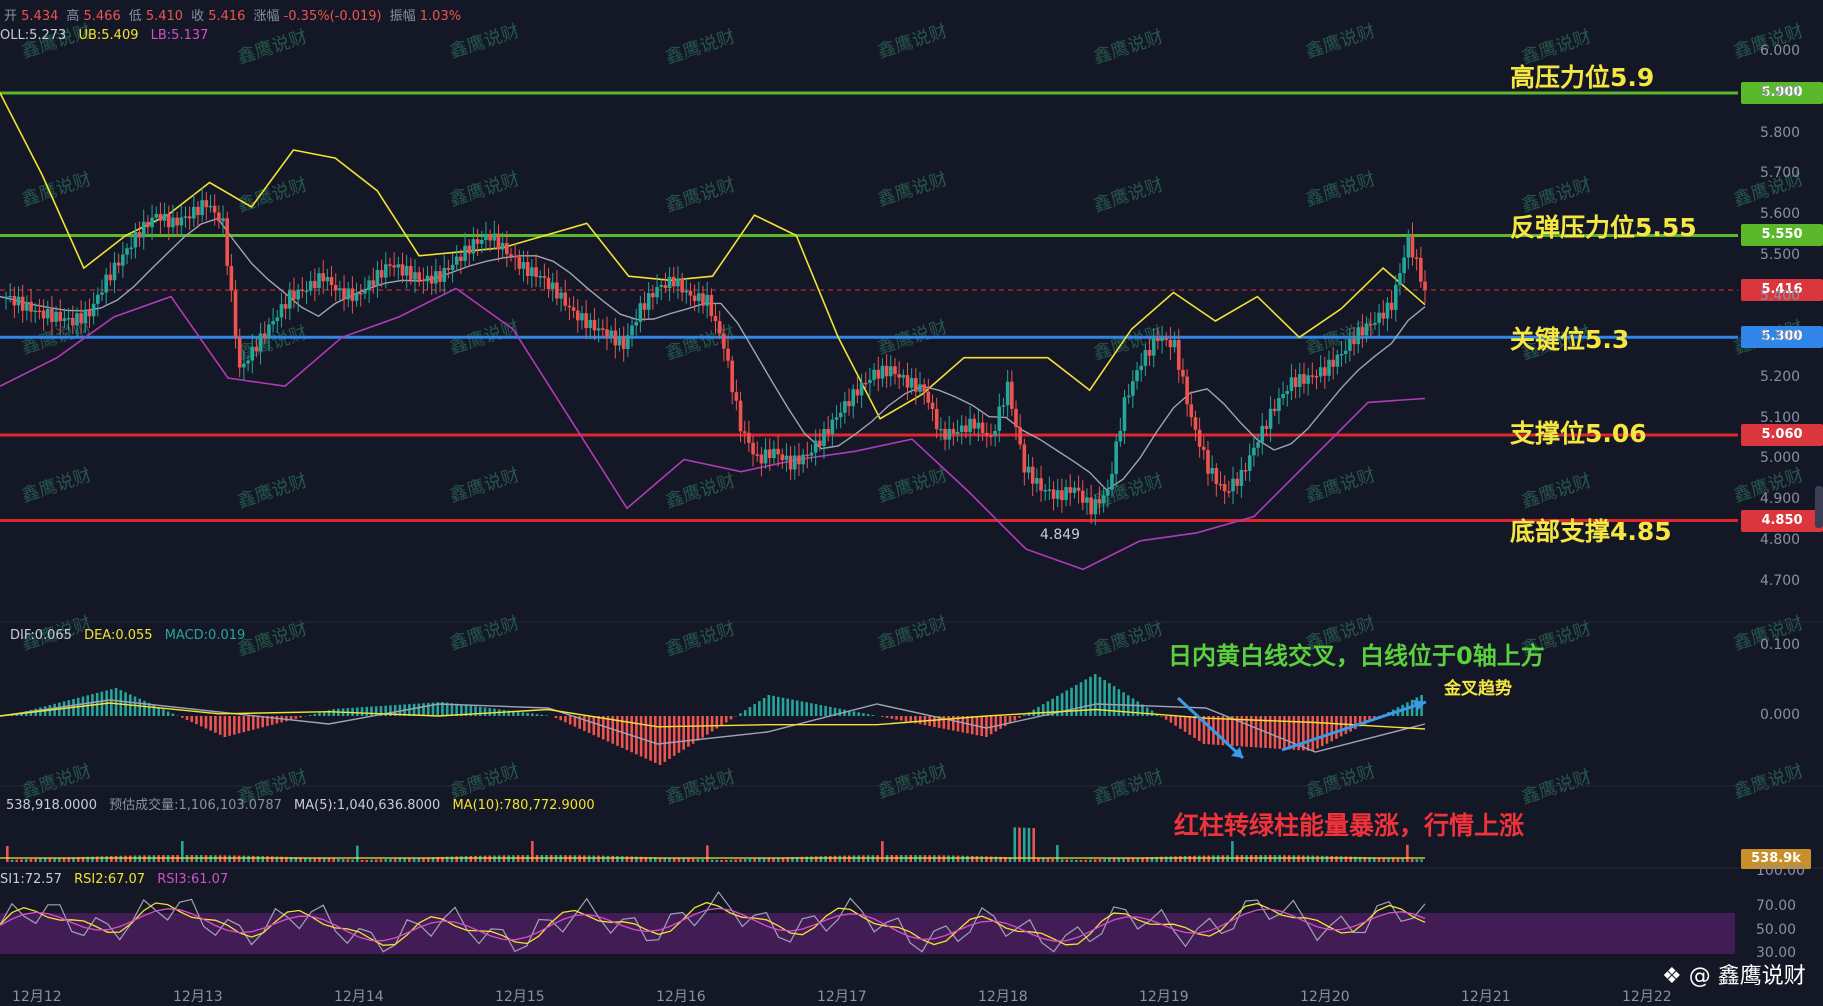 Image resolution: width=1823 pixels, height=1006 pixels. Describe the element at coordinates (39, 16) in the screenshot. I see `ohlc-value-0: 5.434` at that location.